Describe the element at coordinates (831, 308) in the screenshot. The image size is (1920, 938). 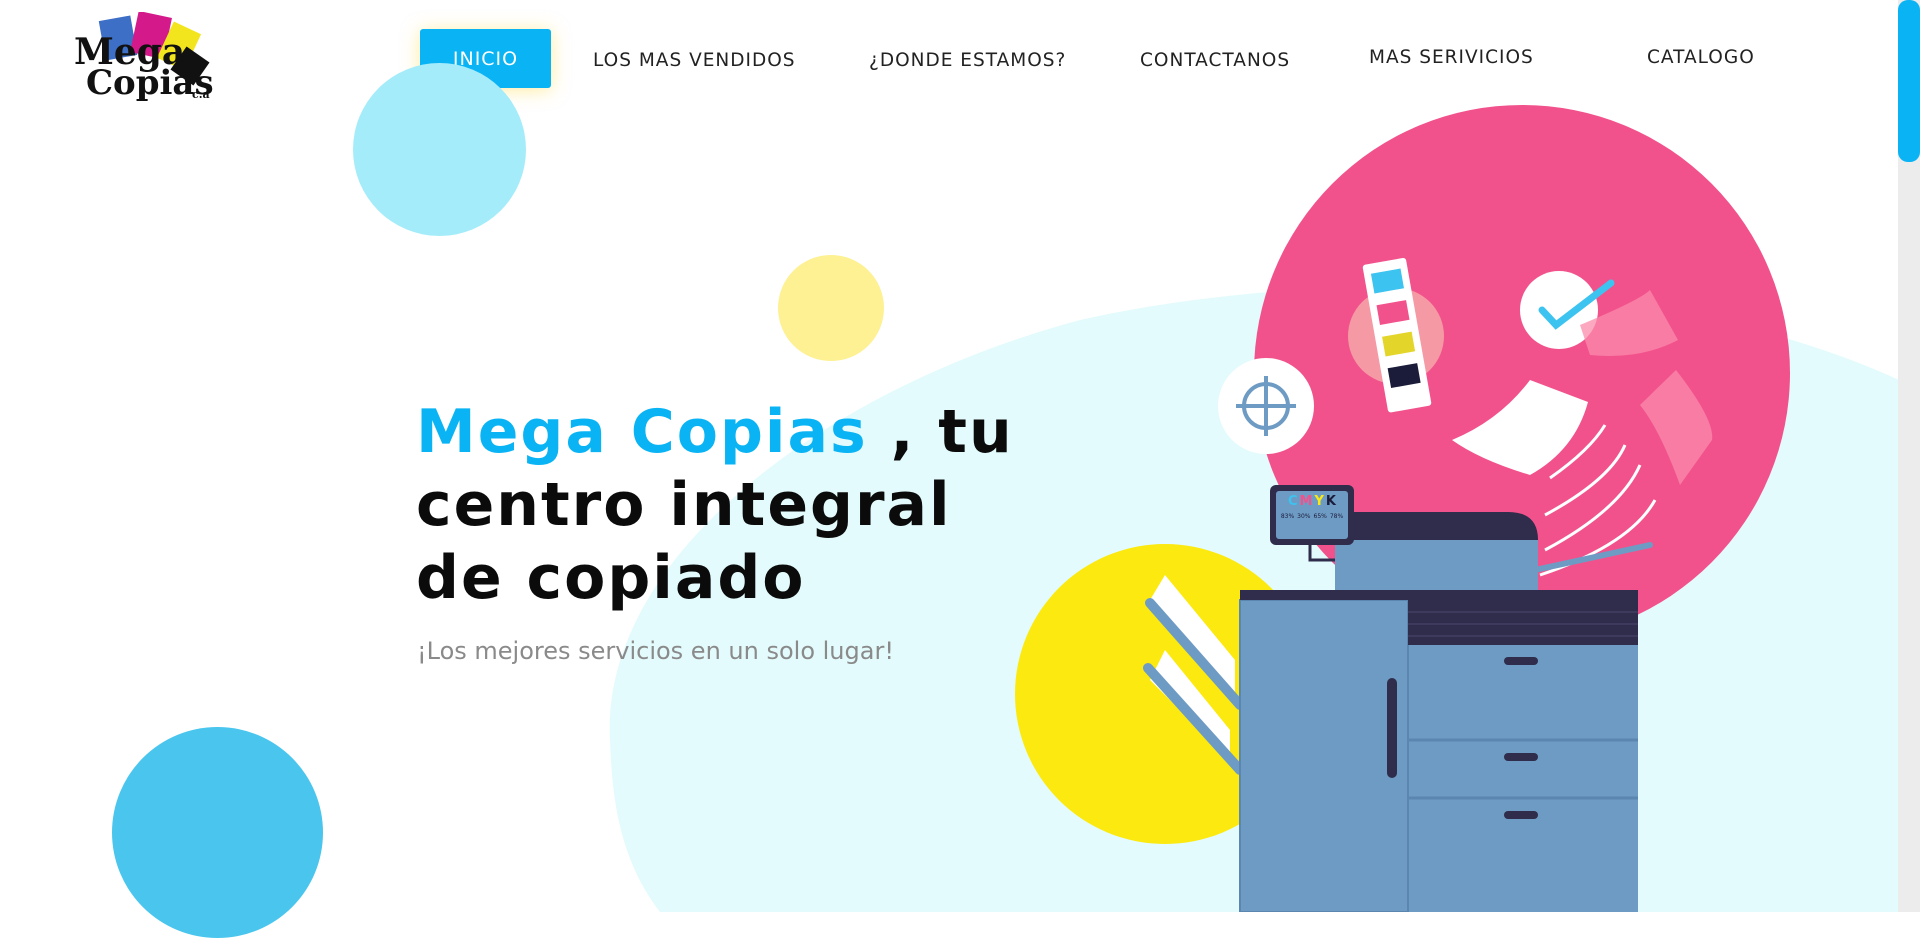
I see `pale-yellow-circle` at that location.